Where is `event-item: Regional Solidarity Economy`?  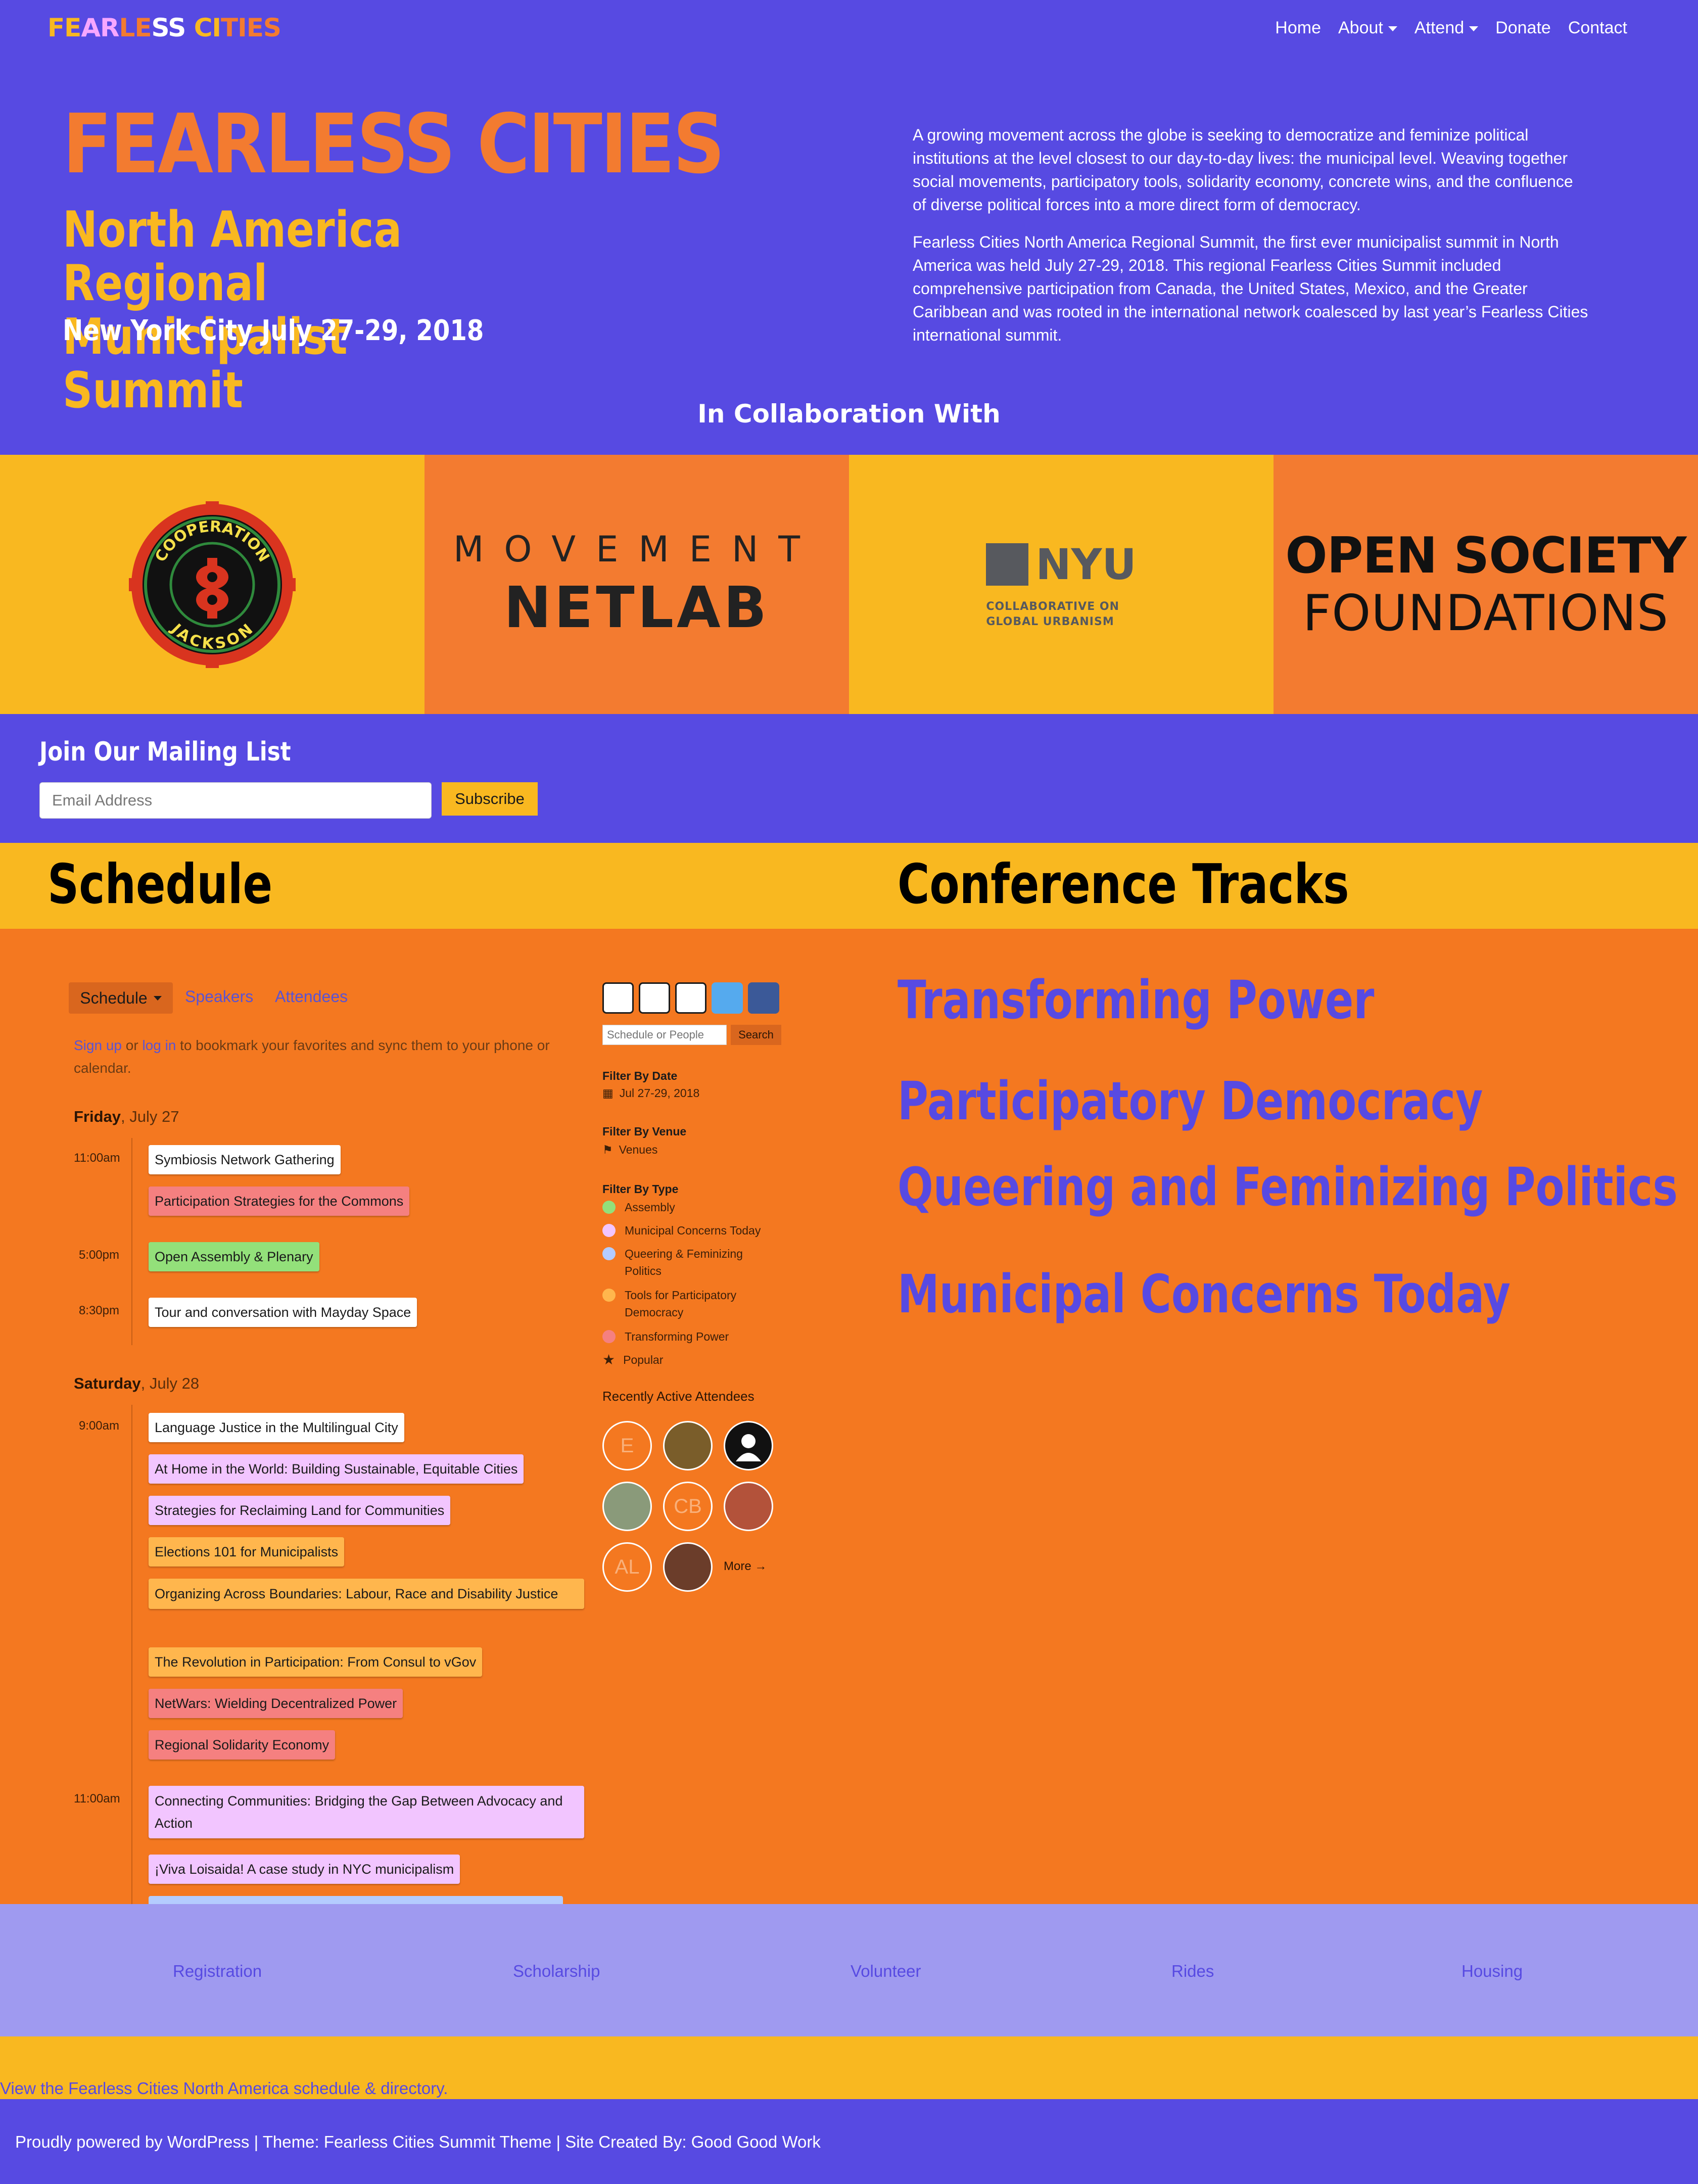
event-item: Regional Solidarity Economy is located at coordinates (242, 1745).